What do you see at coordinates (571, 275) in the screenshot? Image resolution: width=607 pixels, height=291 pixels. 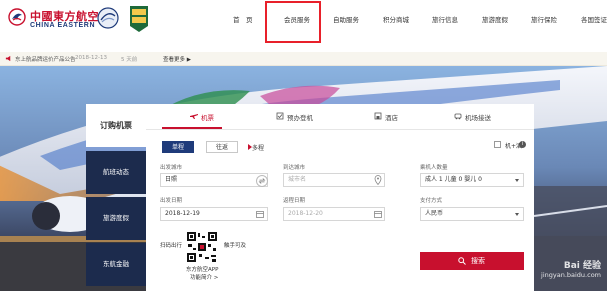 I see `baidu-watermark-url: jingyan.baidu.com` at bounding box center [571, 275].